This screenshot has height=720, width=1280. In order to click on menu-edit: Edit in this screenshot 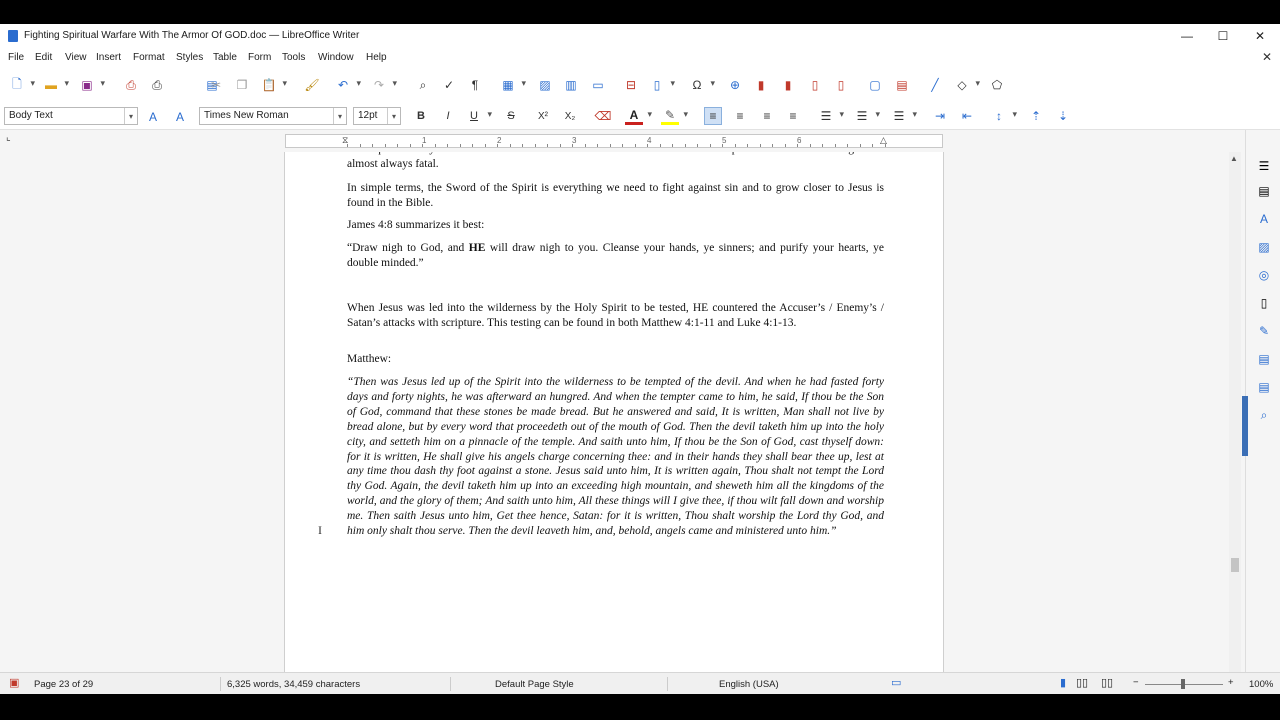, I will do `click(43, 57)`.